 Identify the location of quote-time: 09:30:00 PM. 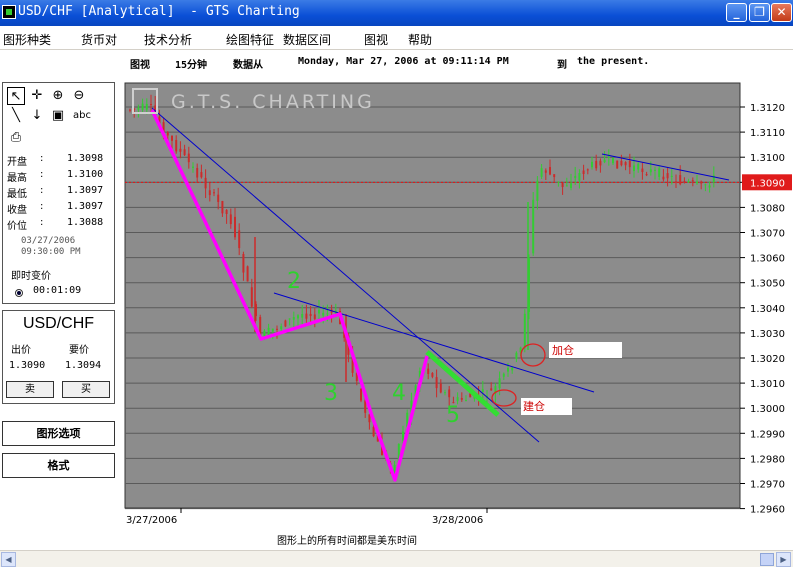
(51, 252).